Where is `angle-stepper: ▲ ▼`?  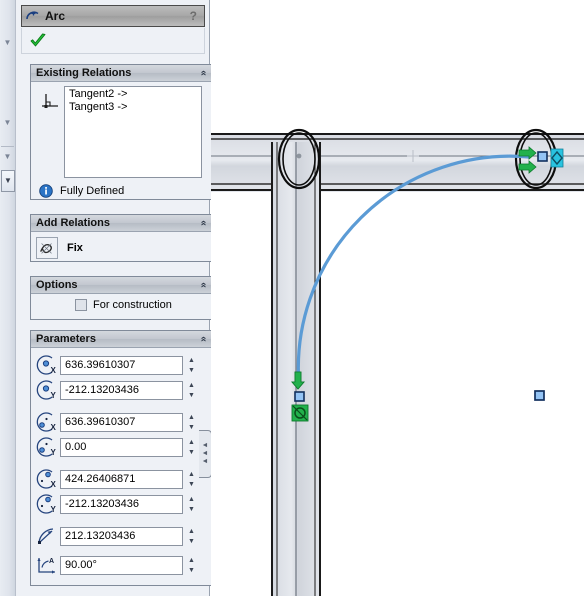 angle-stepper: ▲ ▼ is located at coordinates (191, 565).